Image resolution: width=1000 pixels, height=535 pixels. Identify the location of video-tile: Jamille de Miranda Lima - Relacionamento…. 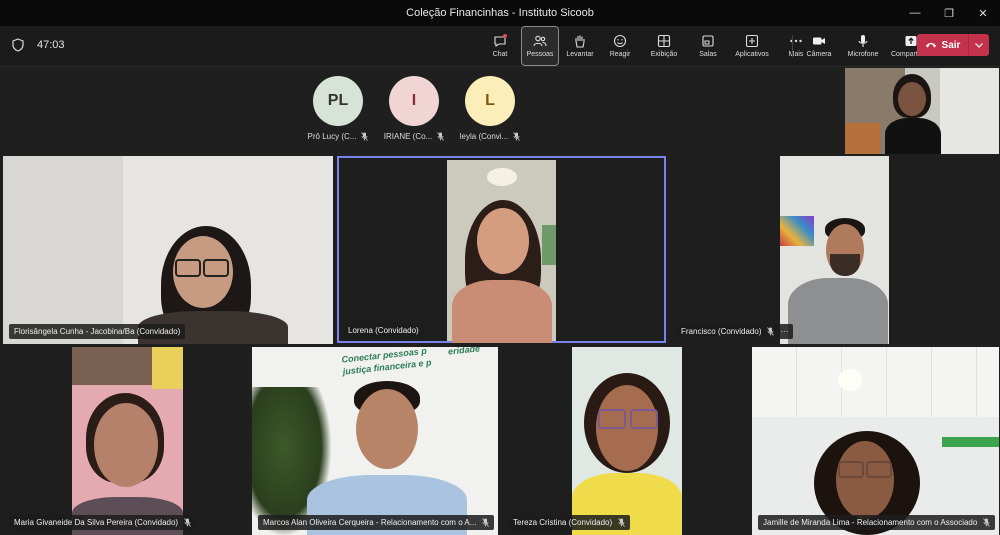
(875, 441).